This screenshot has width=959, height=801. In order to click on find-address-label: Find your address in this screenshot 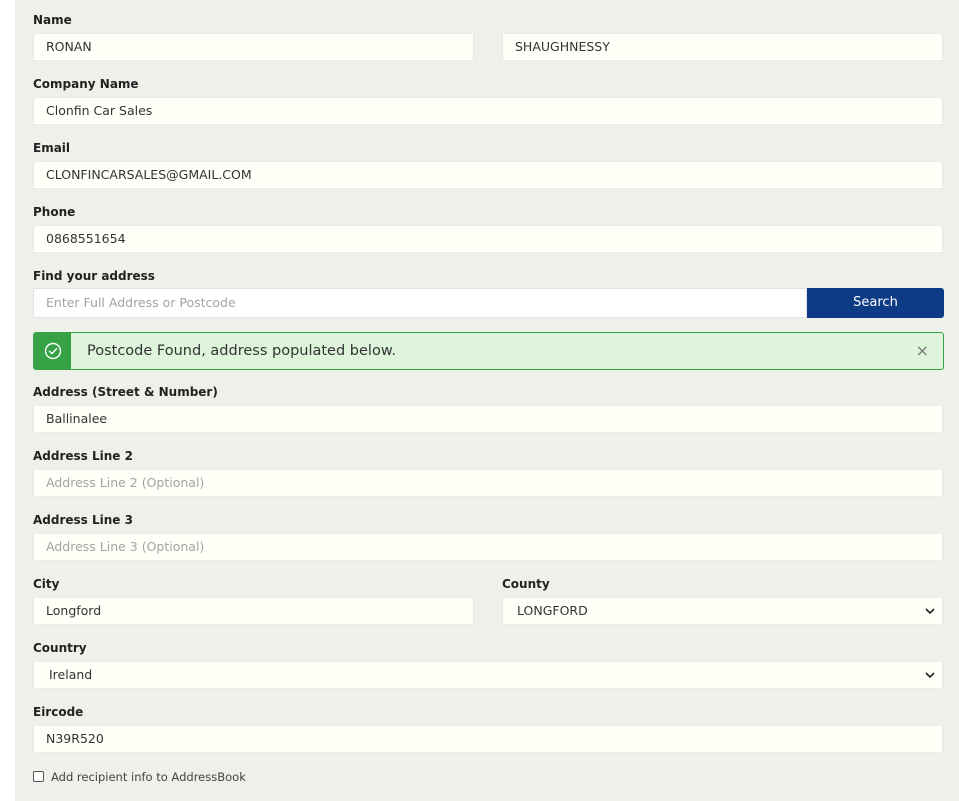, I will do `click(94, 276)`.